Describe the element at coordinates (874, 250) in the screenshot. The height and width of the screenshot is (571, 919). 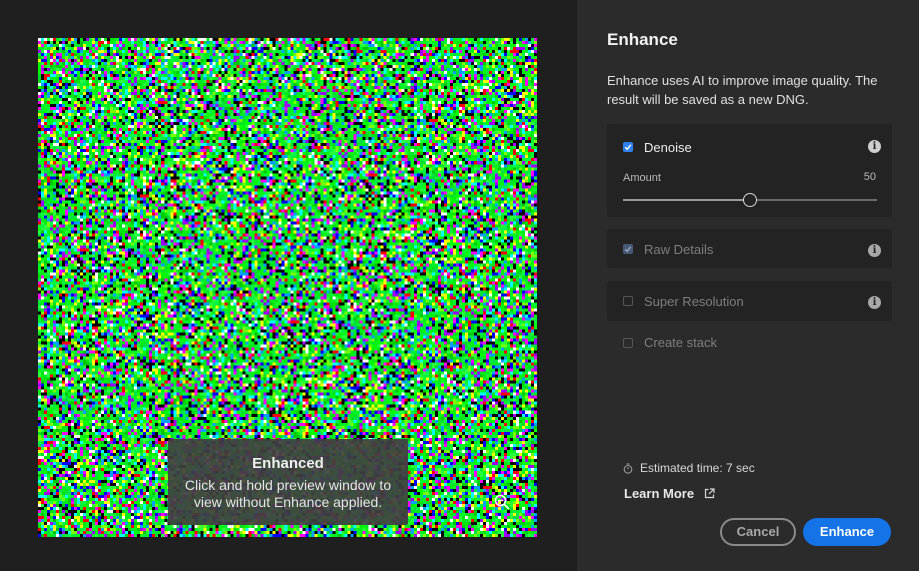
I see `raw-details-info-icon: i` at that location.